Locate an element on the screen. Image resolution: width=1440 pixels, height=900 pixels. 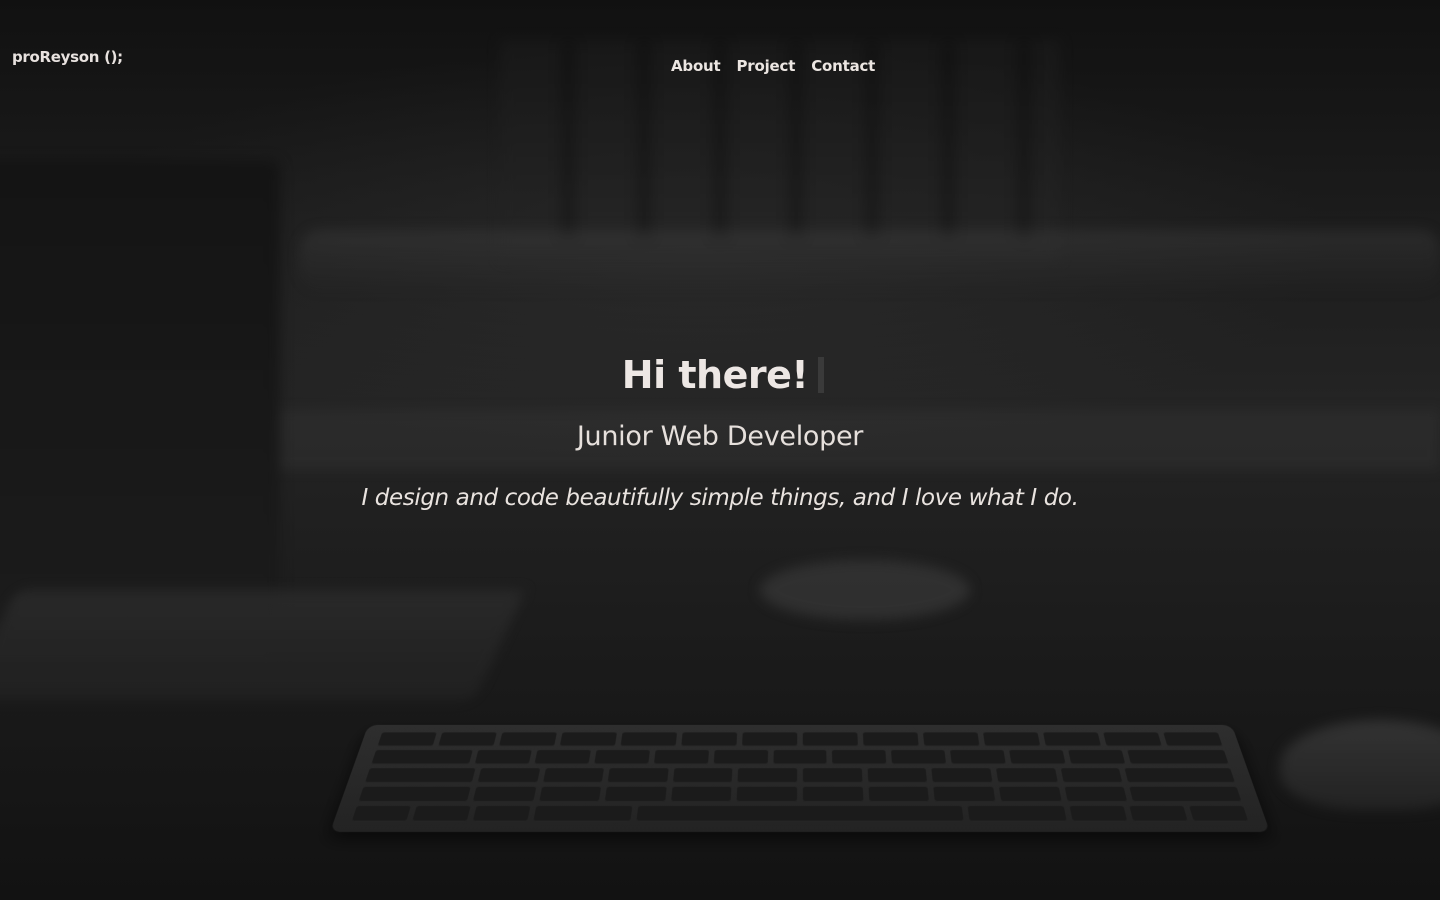
background-mouse is located at coordinates (1360, 765).